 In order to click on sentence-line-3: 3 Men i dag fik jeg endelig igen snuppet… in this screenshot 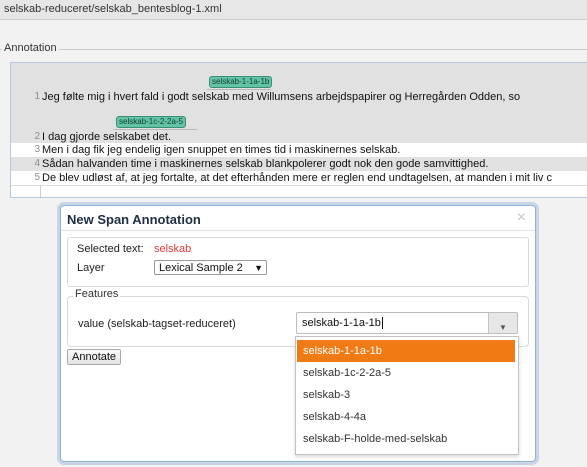, I will do `click(299, 150)`.